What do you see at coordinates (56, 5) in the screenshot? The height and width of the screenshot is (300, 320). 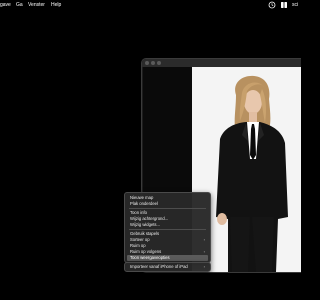 I see `menu-item-help: Help` at bounding box center [56, 5].